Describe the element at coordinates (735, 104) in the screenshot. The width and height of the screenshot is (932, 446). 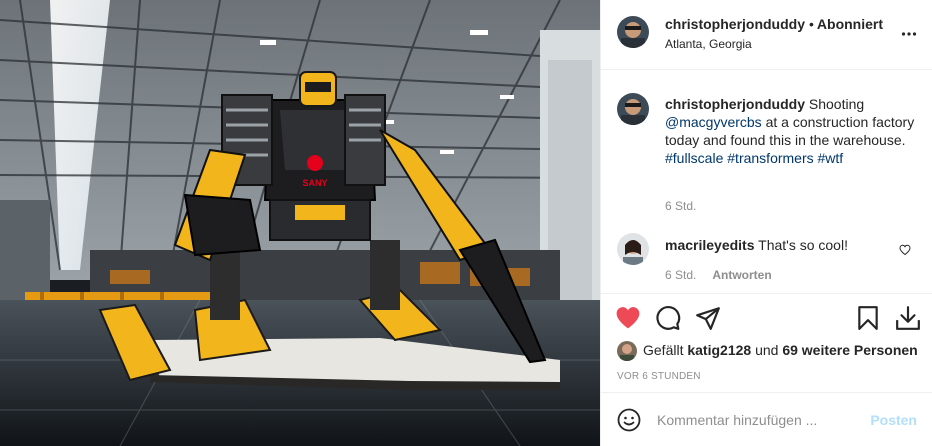
I see `caption-username: christopherjonduddy` at that location.